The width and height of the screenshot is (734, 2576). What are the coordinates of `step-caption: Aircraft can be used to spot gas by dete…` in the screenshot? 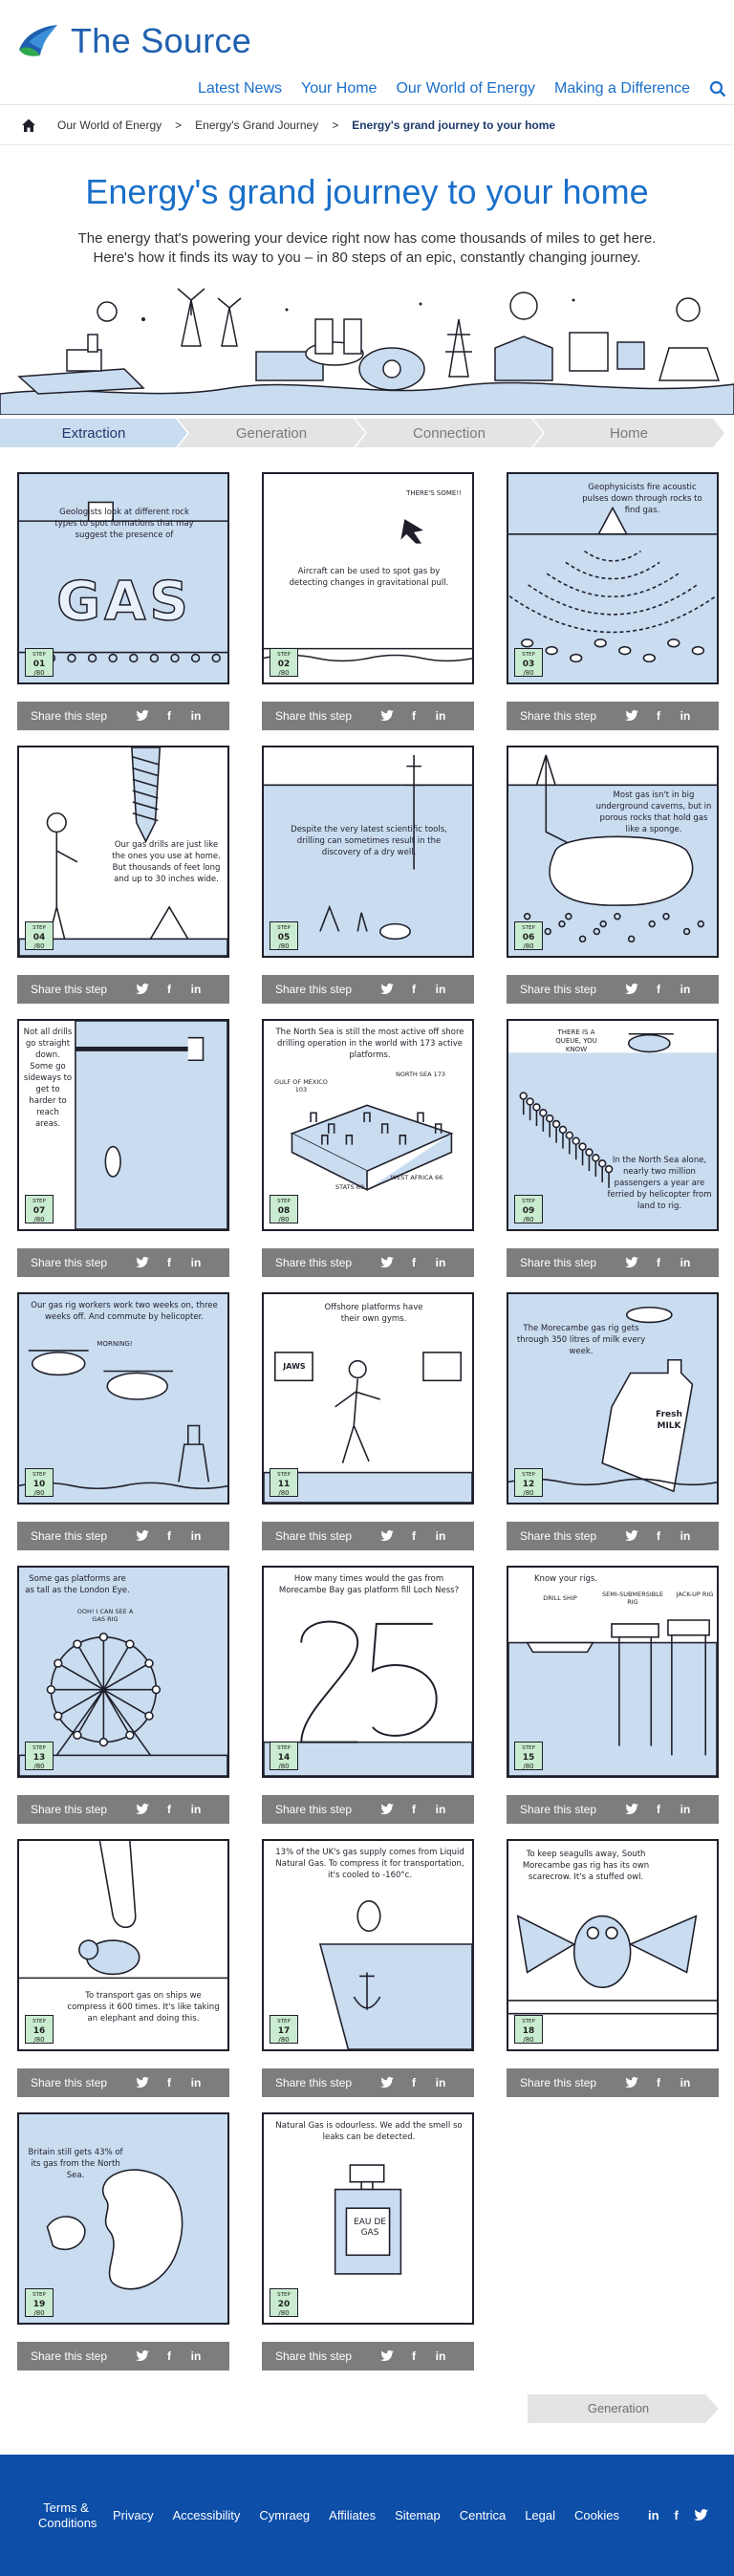 It's located at (369, 577).